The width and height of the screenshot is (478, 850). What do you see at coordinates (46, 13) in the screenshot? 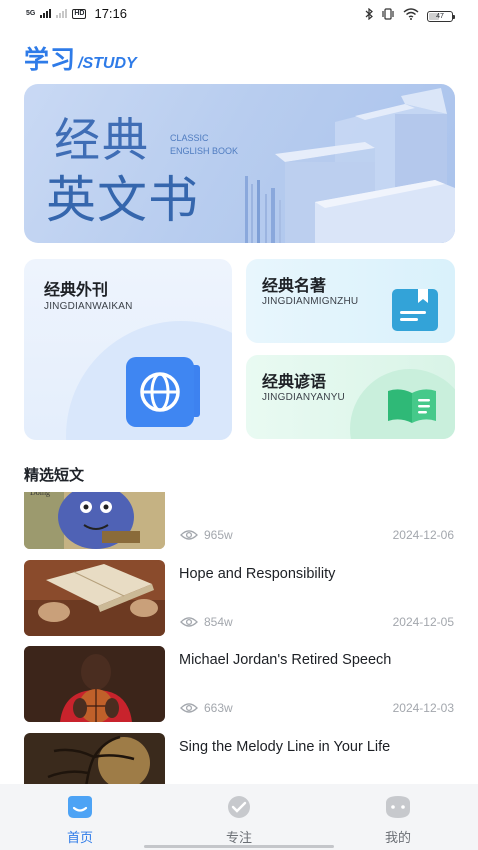
I see `signal-icon` at bounding box center [46, 13].